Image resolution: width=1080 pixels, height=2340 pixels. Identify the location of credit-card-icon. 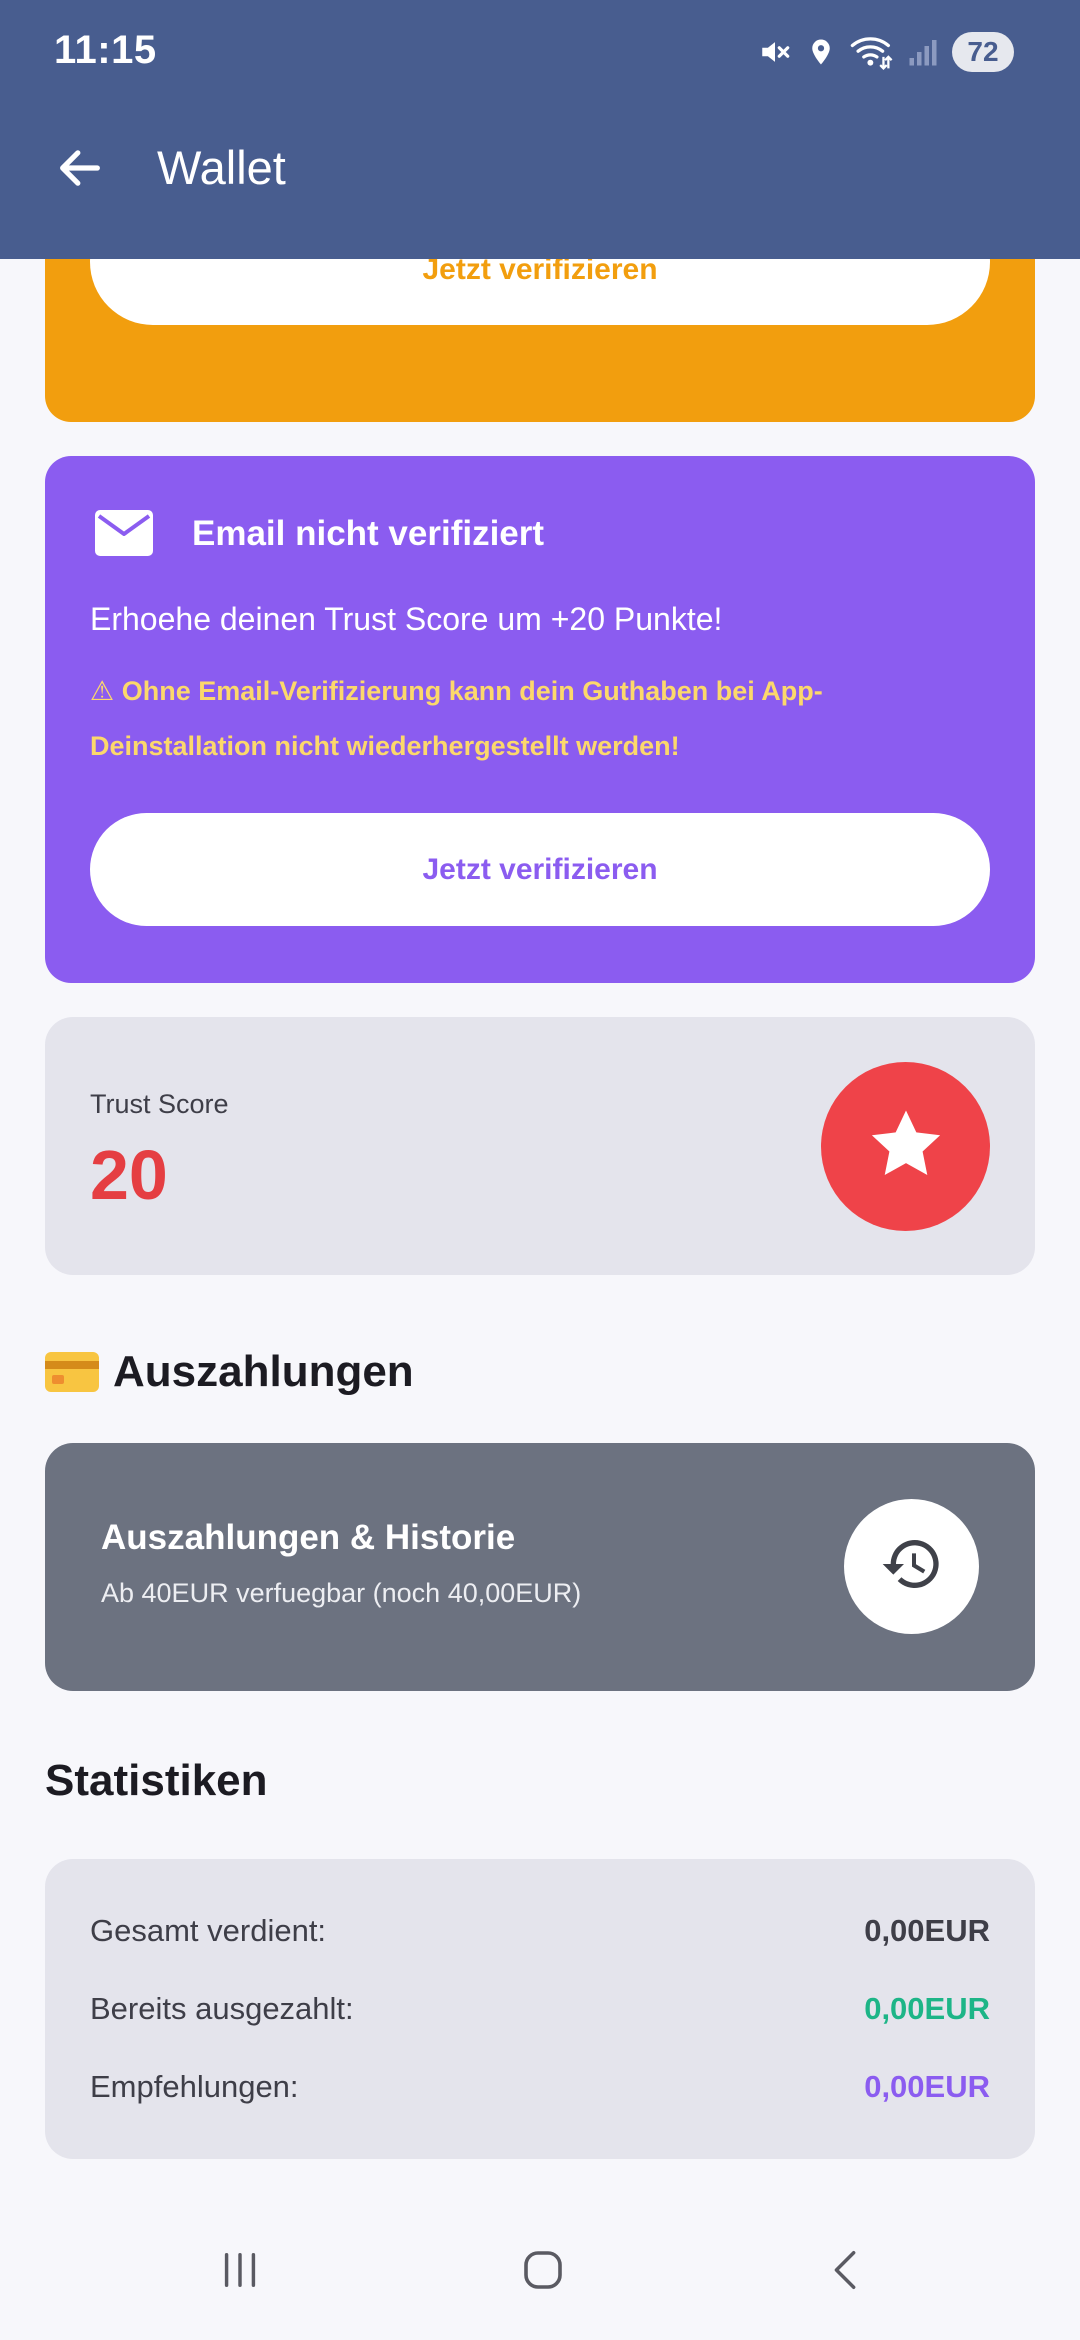
(72, 1372).